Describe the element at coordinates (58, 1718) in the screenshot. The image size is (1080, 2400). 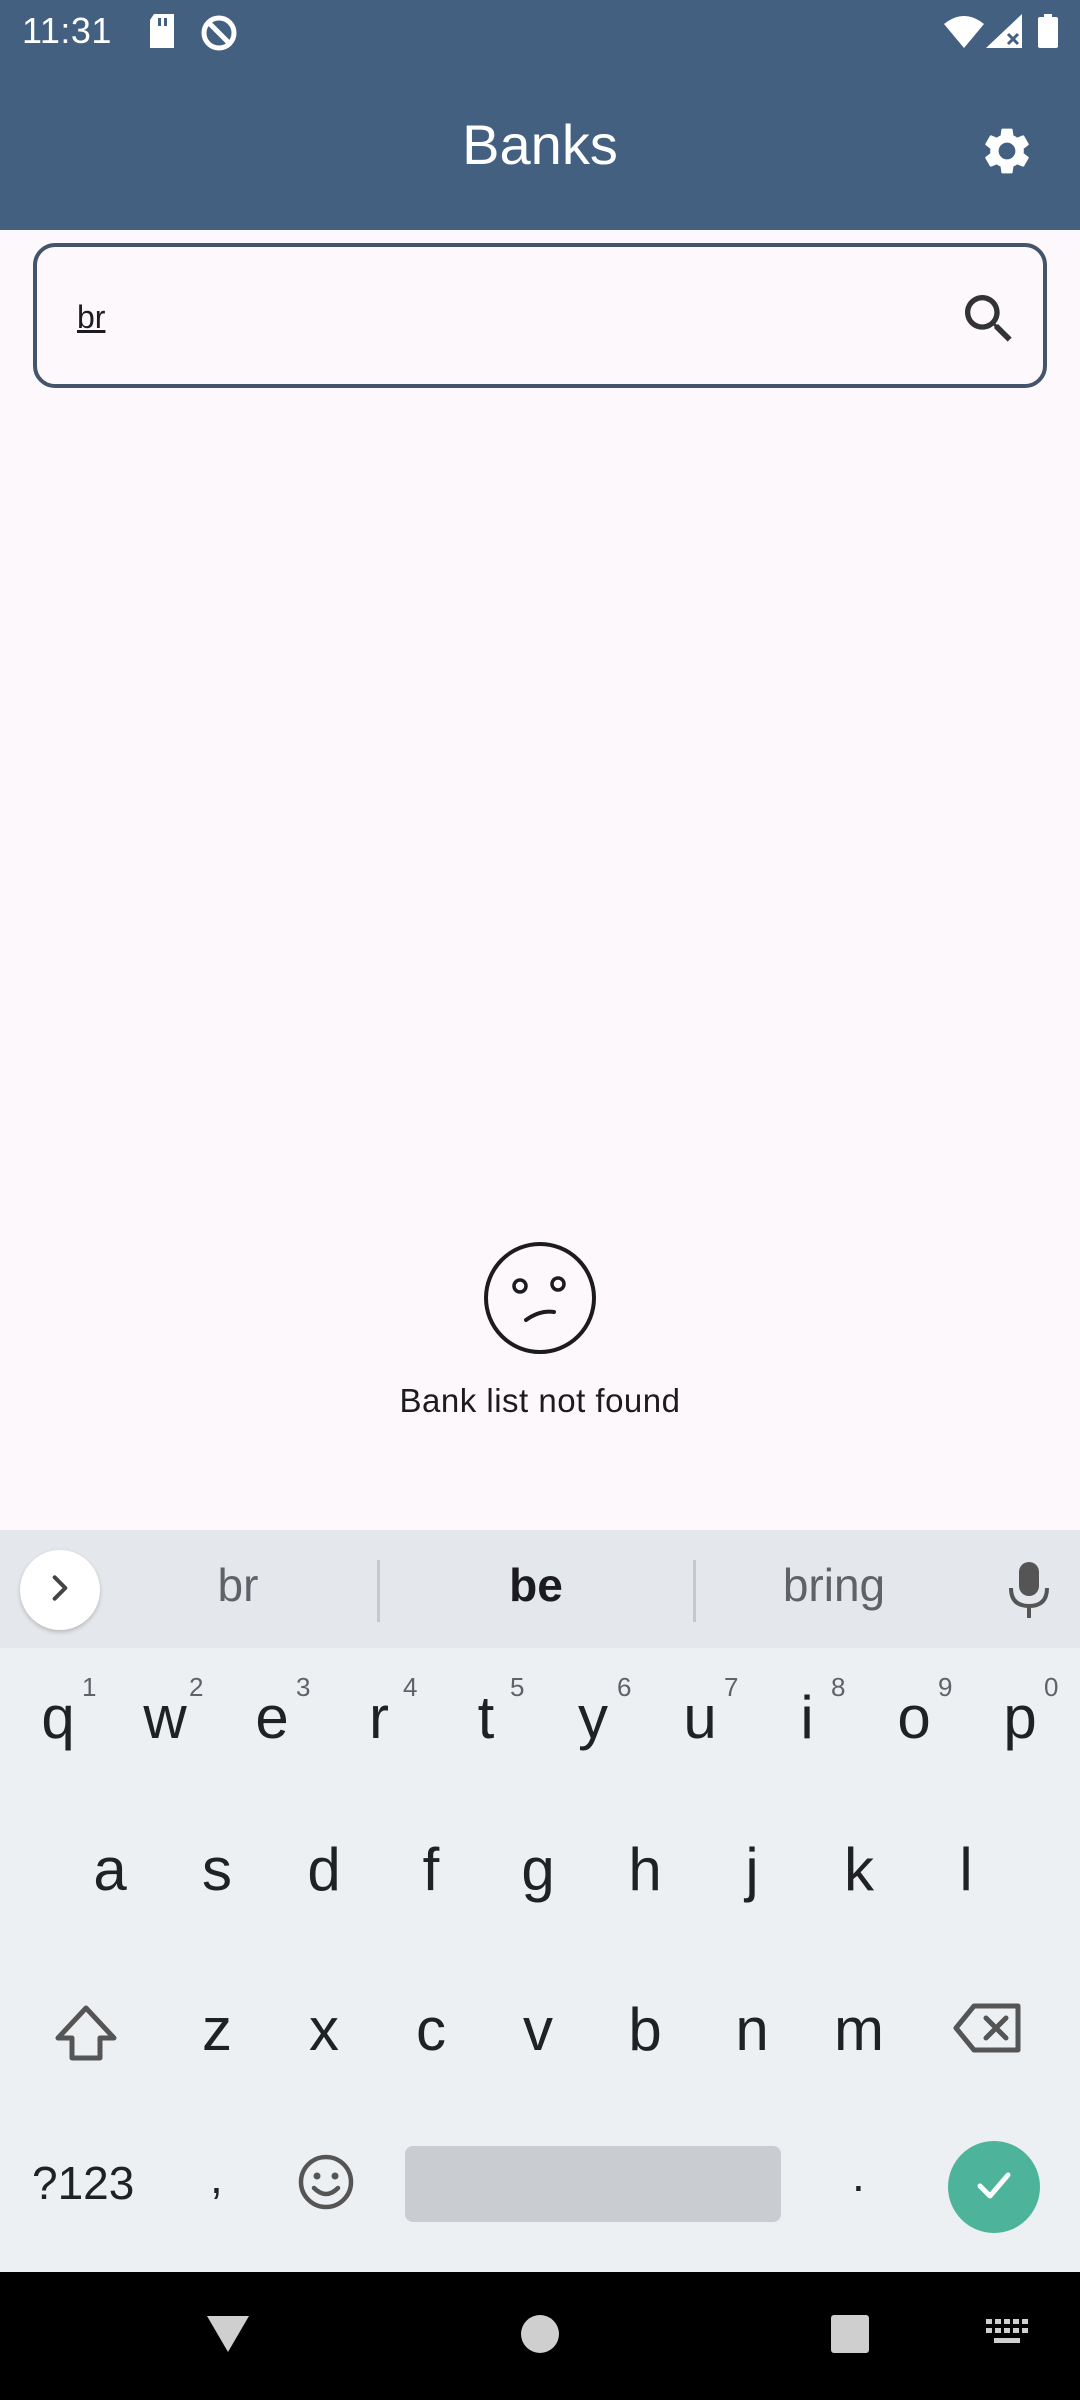
I see `key-q: q` at that location.